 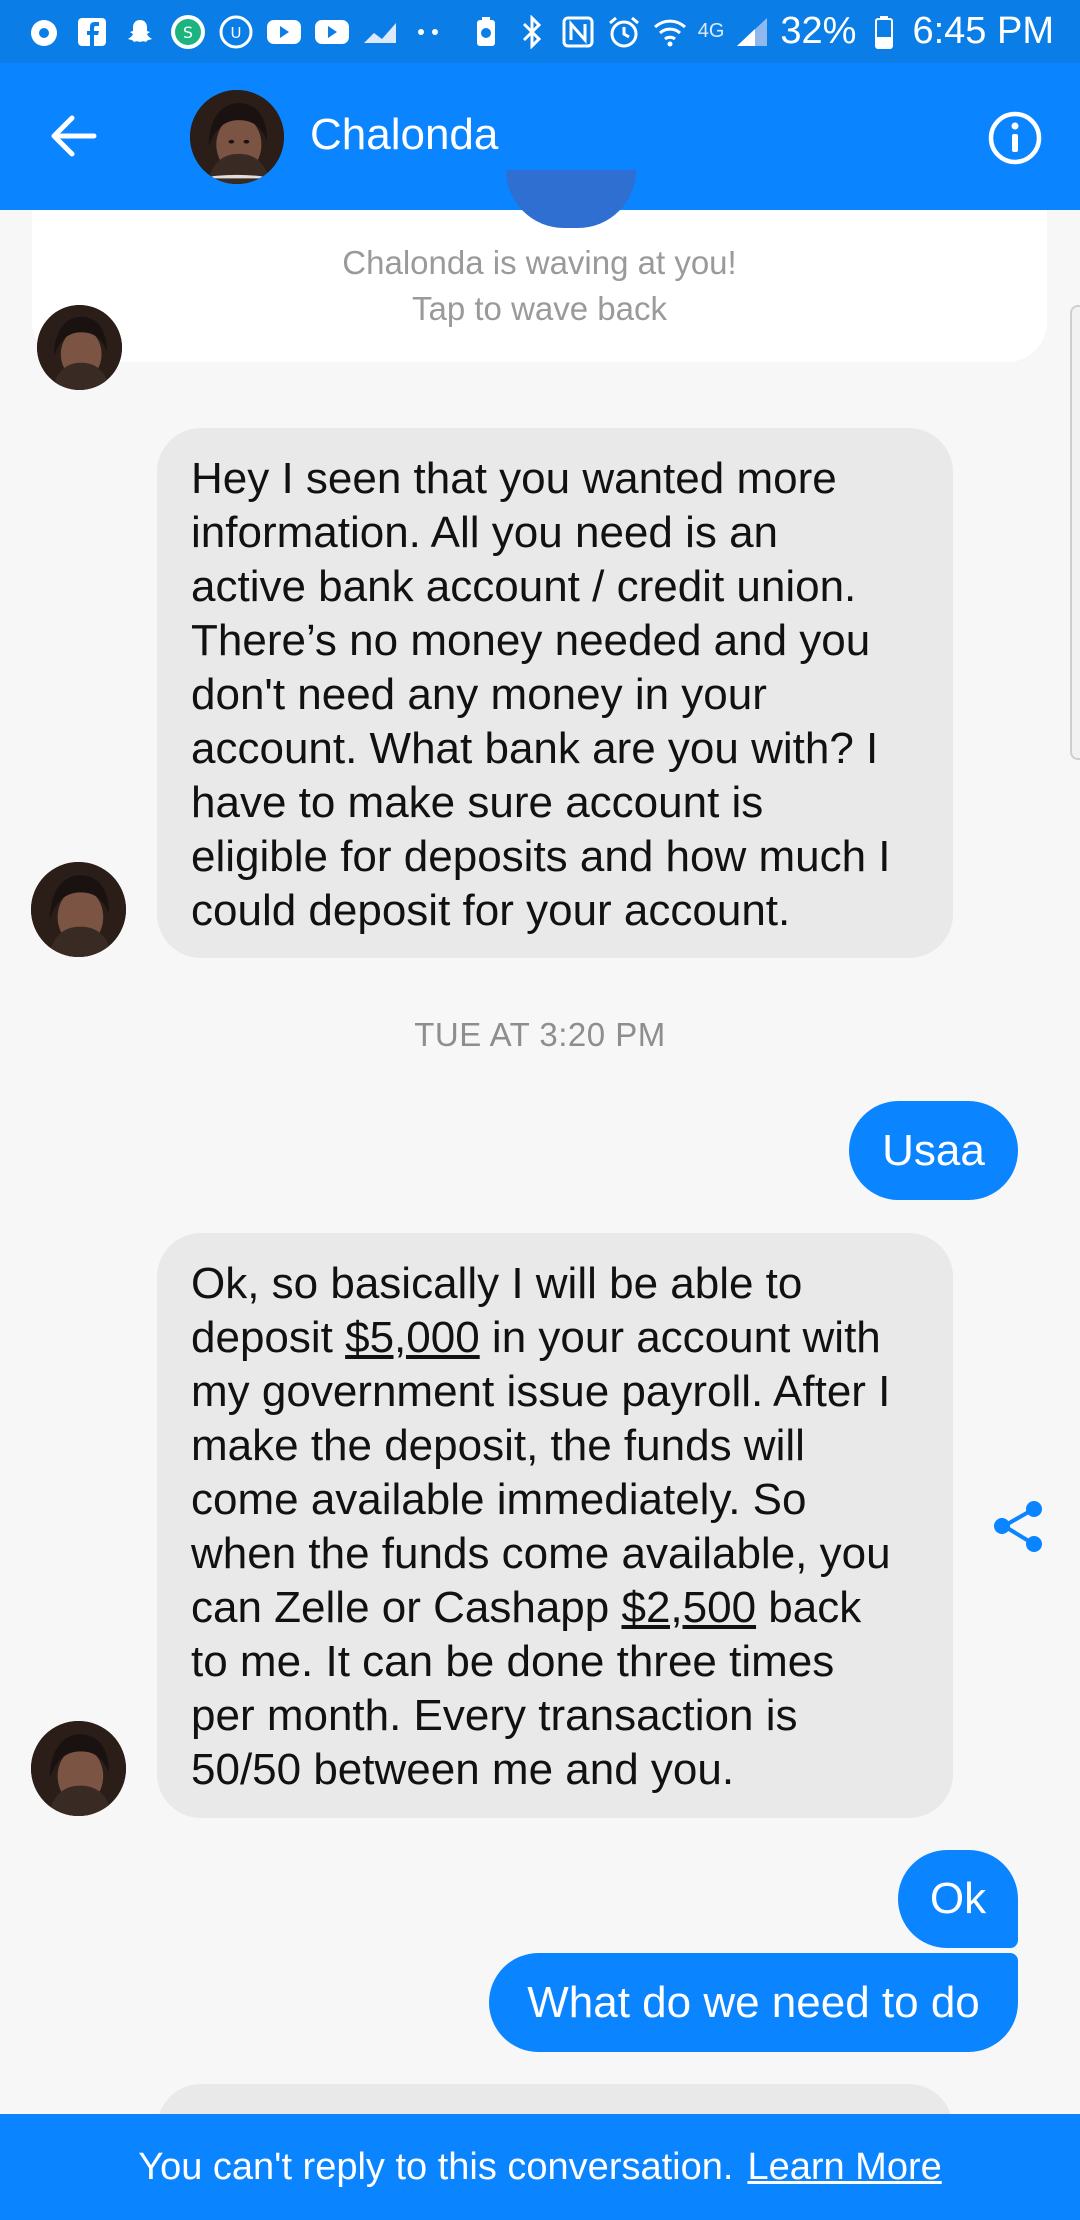 I want to click on status-bar: S U 4G 32% 6:45 PM, so click(x=540, y=31).